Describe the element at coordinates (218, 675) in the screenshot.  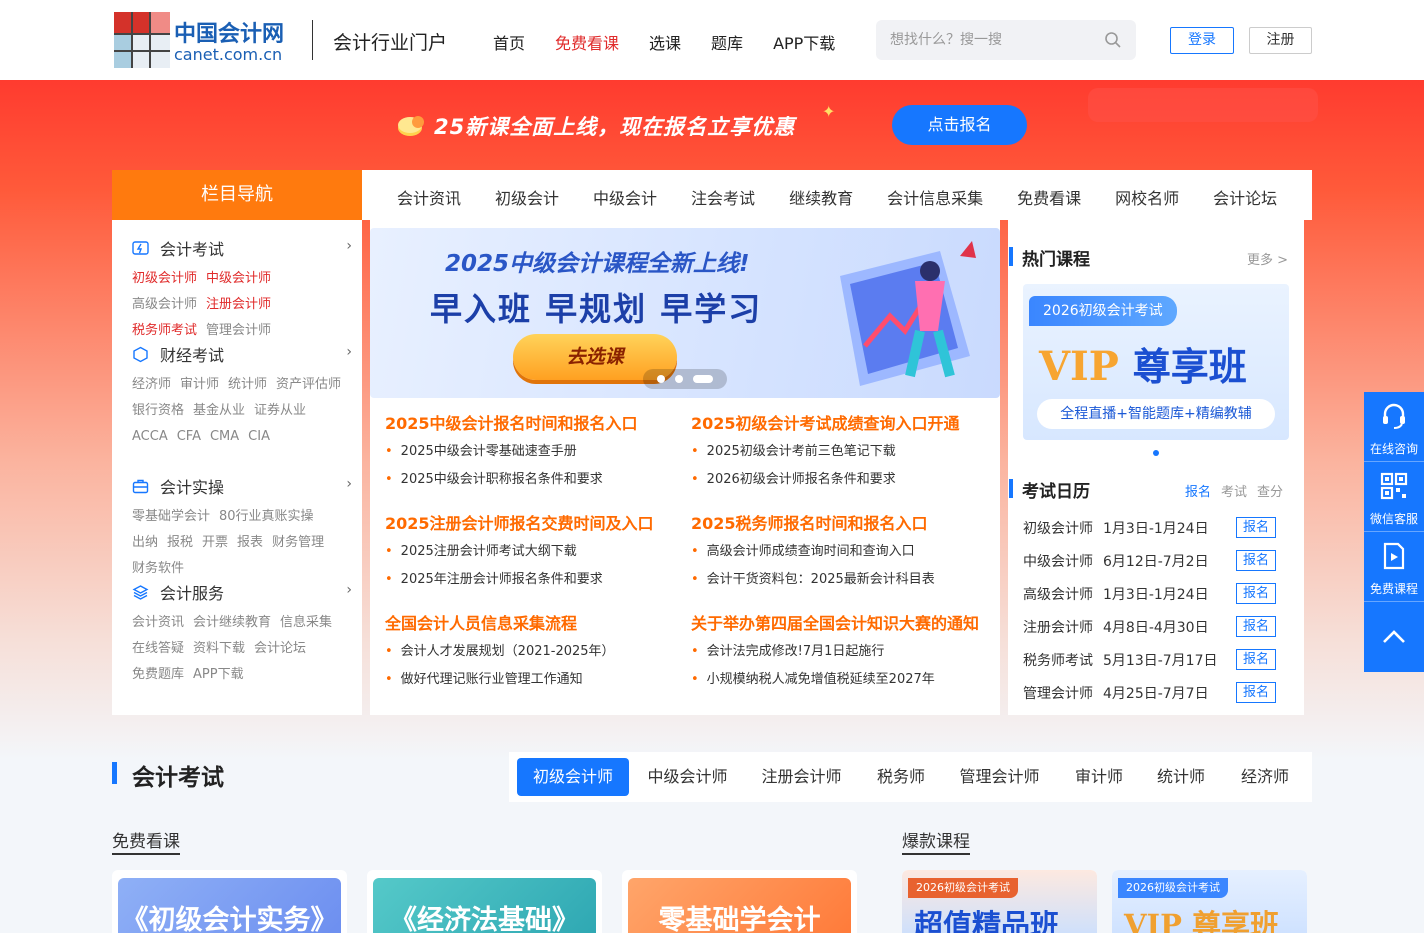
I see `category-link: APP下载` at that location.